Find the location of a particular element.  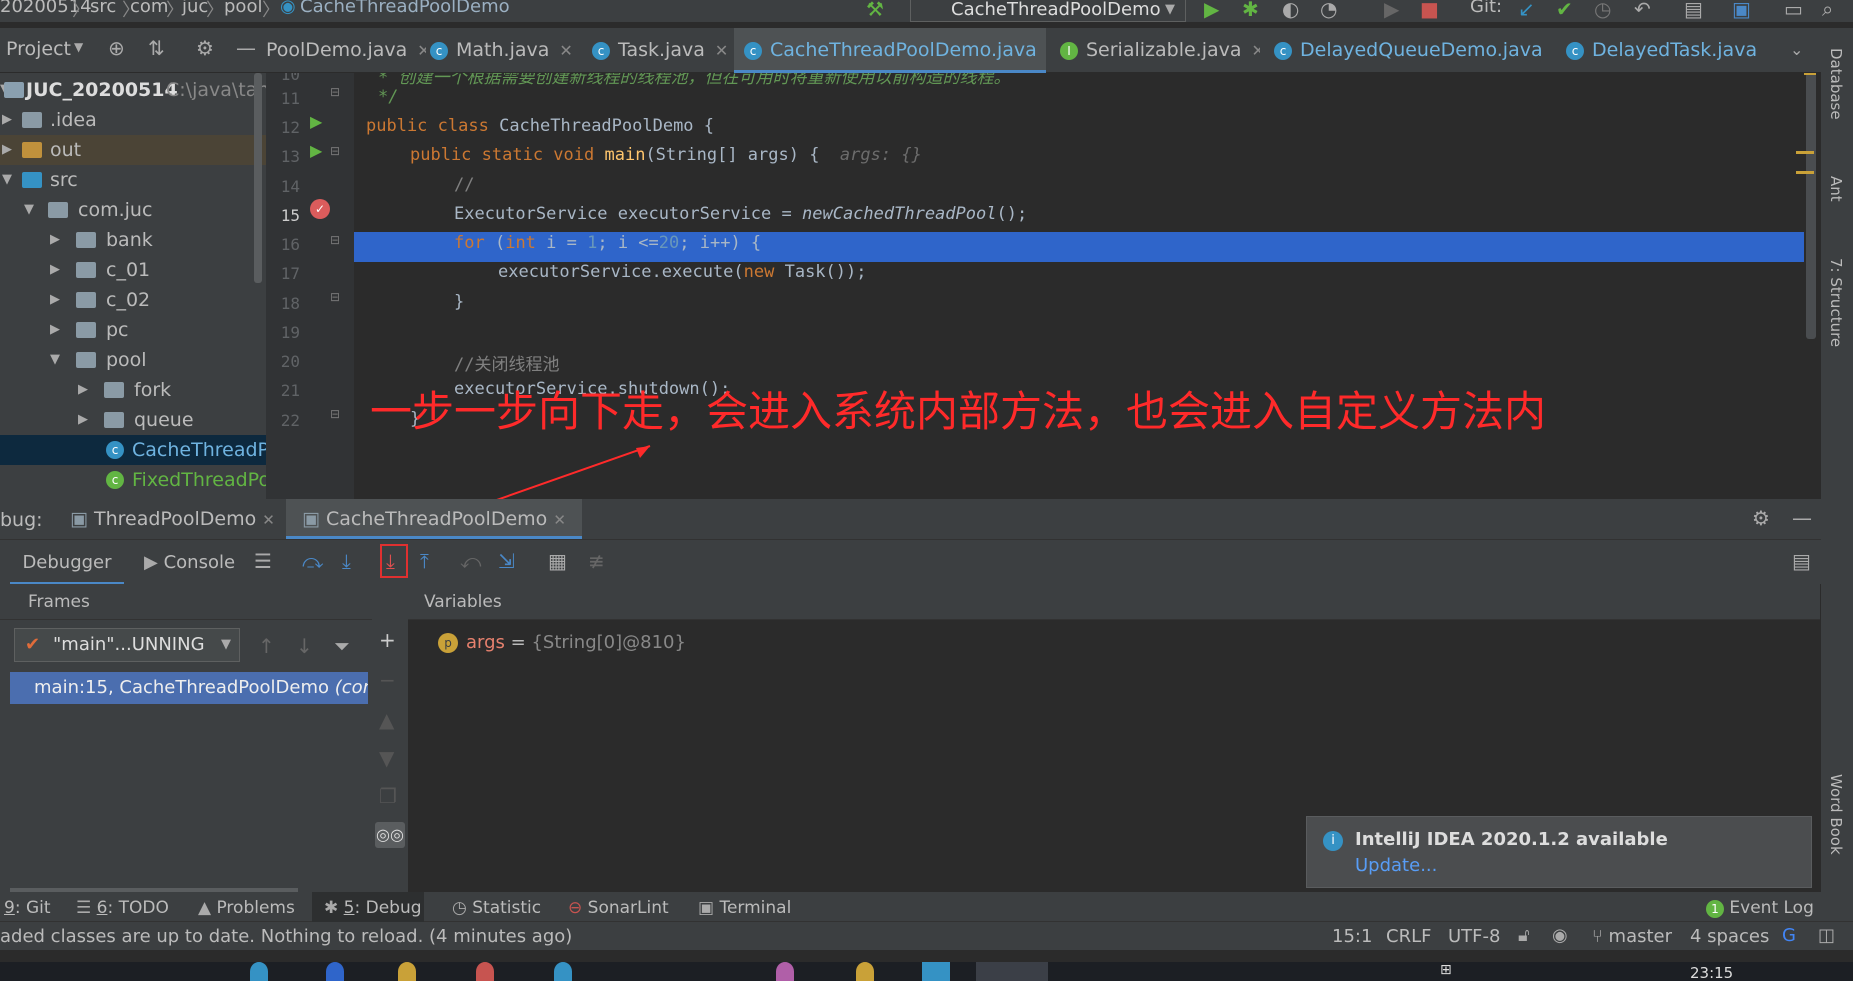

git-update-icon: ↙ is located at coordinates (1526, 10).